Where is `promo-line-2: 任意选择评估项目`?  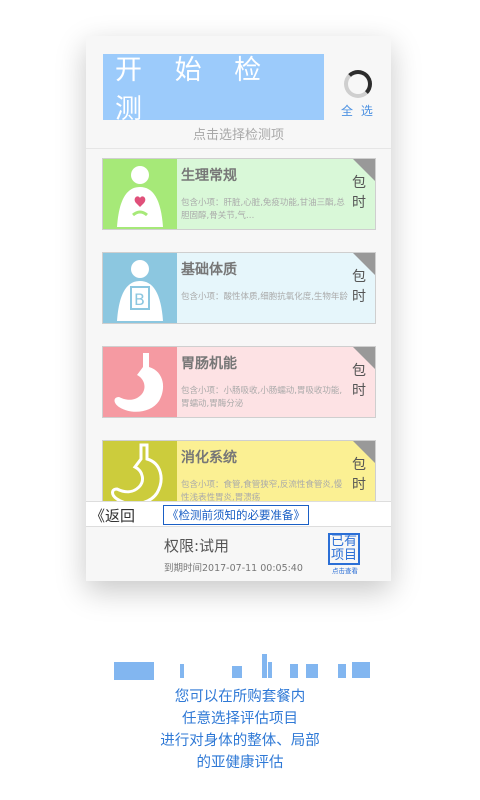 promo-line-2: 任意选择评估项目 is located at coordinates (240, 719).